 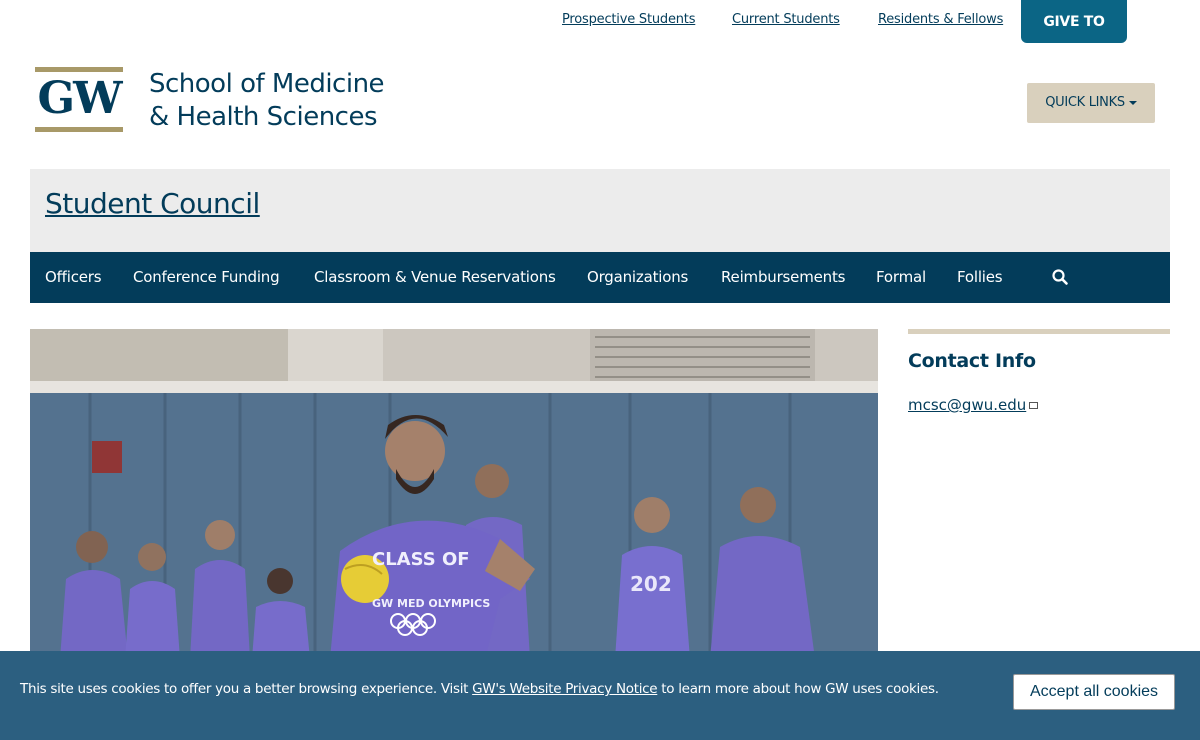 I want to click on contact-email-link: mcsc@gwu.edu, so click(x=967, y=405).